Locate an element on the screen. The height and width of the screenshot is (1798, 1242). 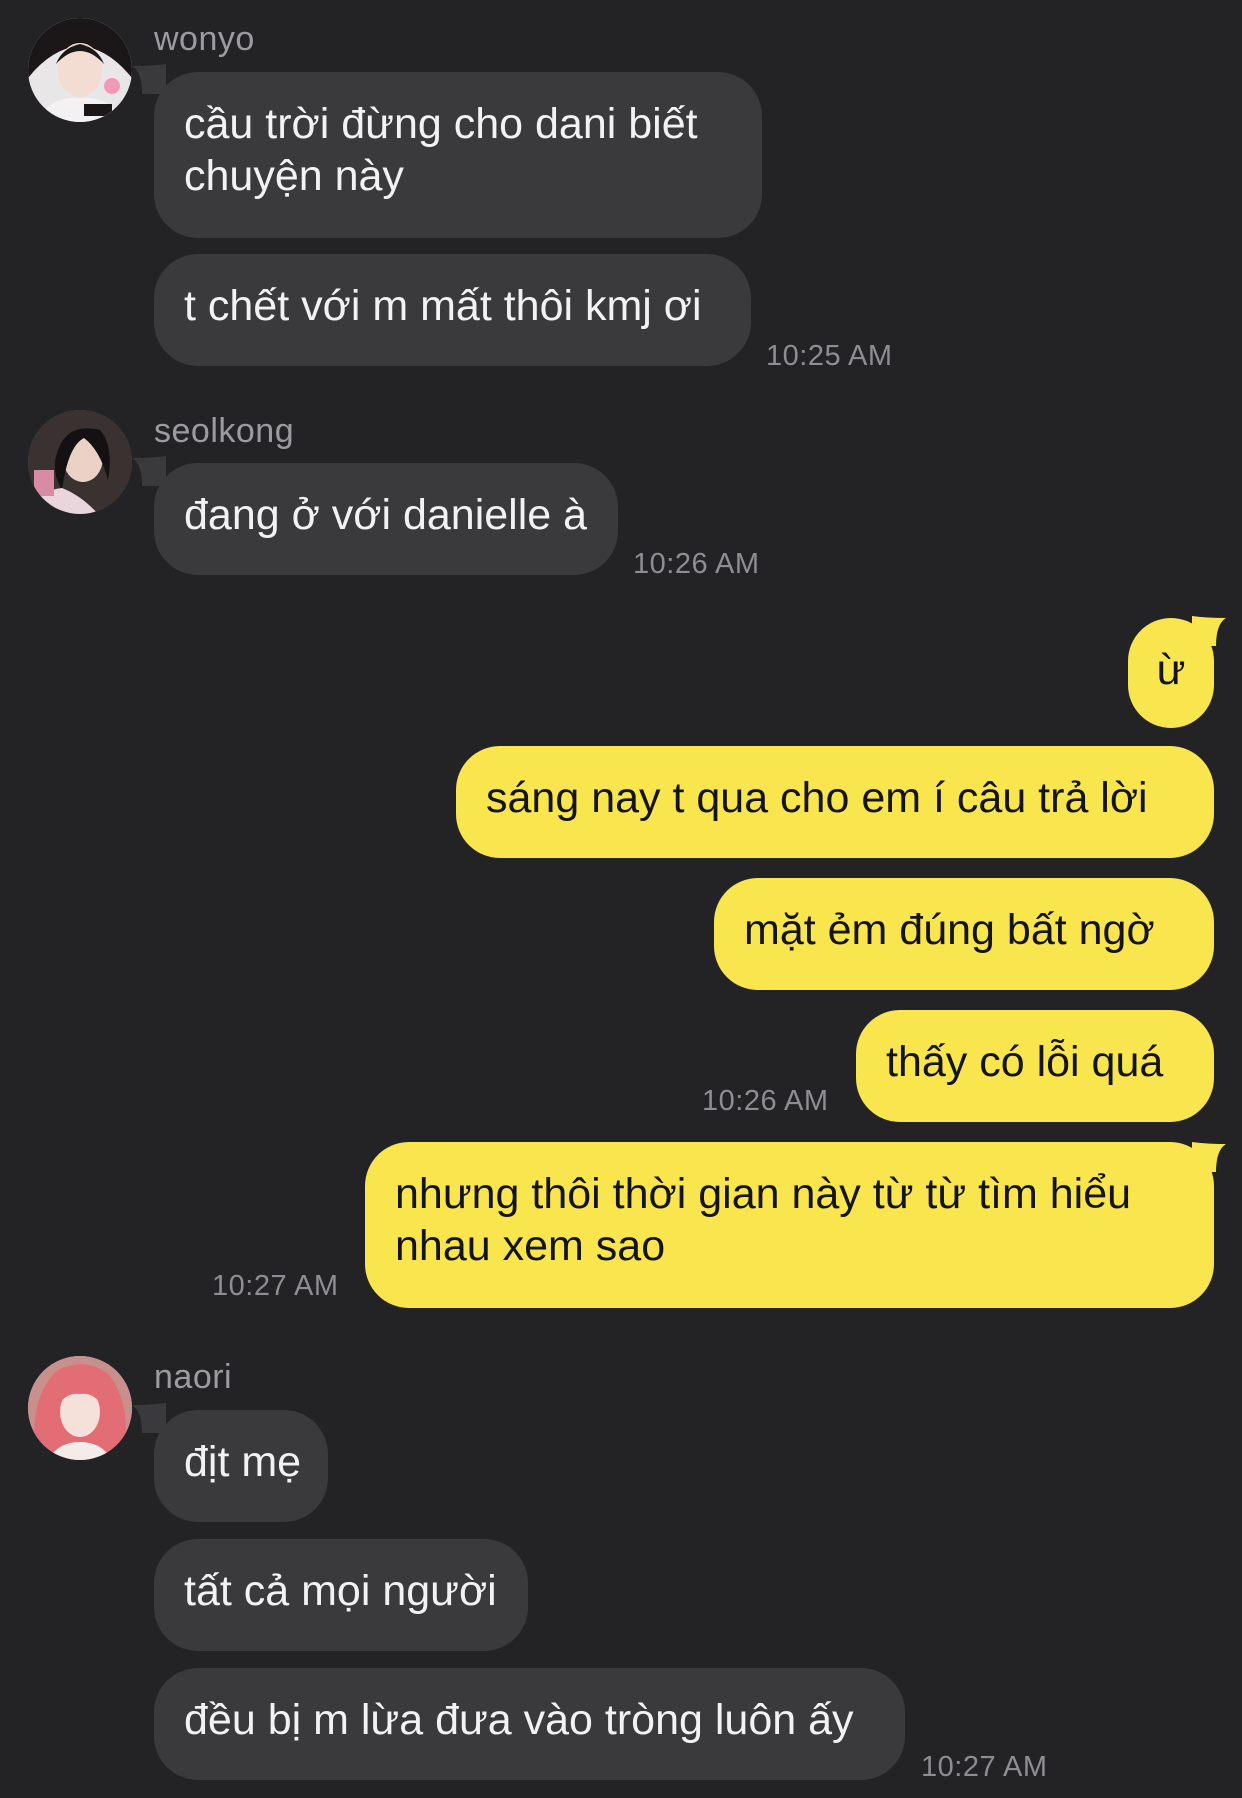
sender-name: wonyo is located at coordinates (204, 39).